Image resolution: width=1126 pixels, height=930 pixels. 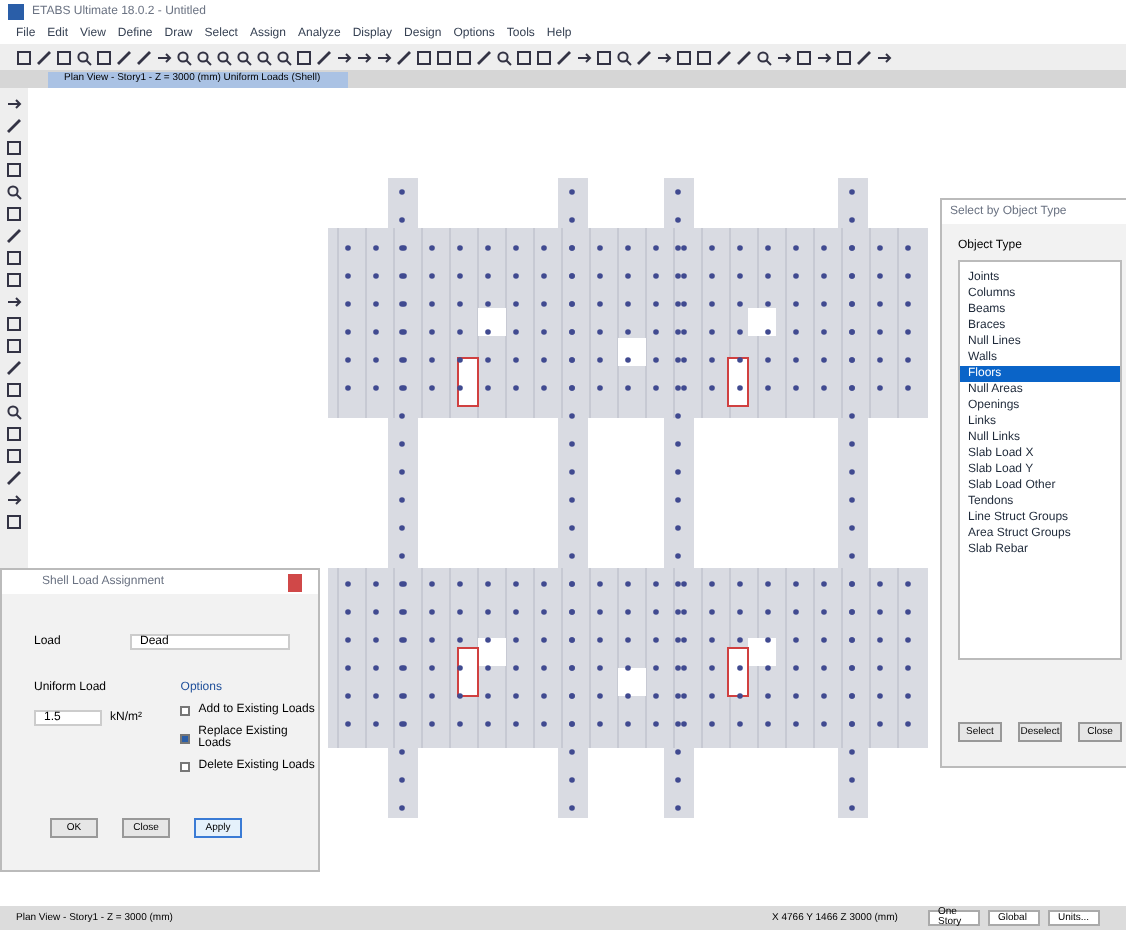 I want to click on close-button, so click(x=295, y=582).